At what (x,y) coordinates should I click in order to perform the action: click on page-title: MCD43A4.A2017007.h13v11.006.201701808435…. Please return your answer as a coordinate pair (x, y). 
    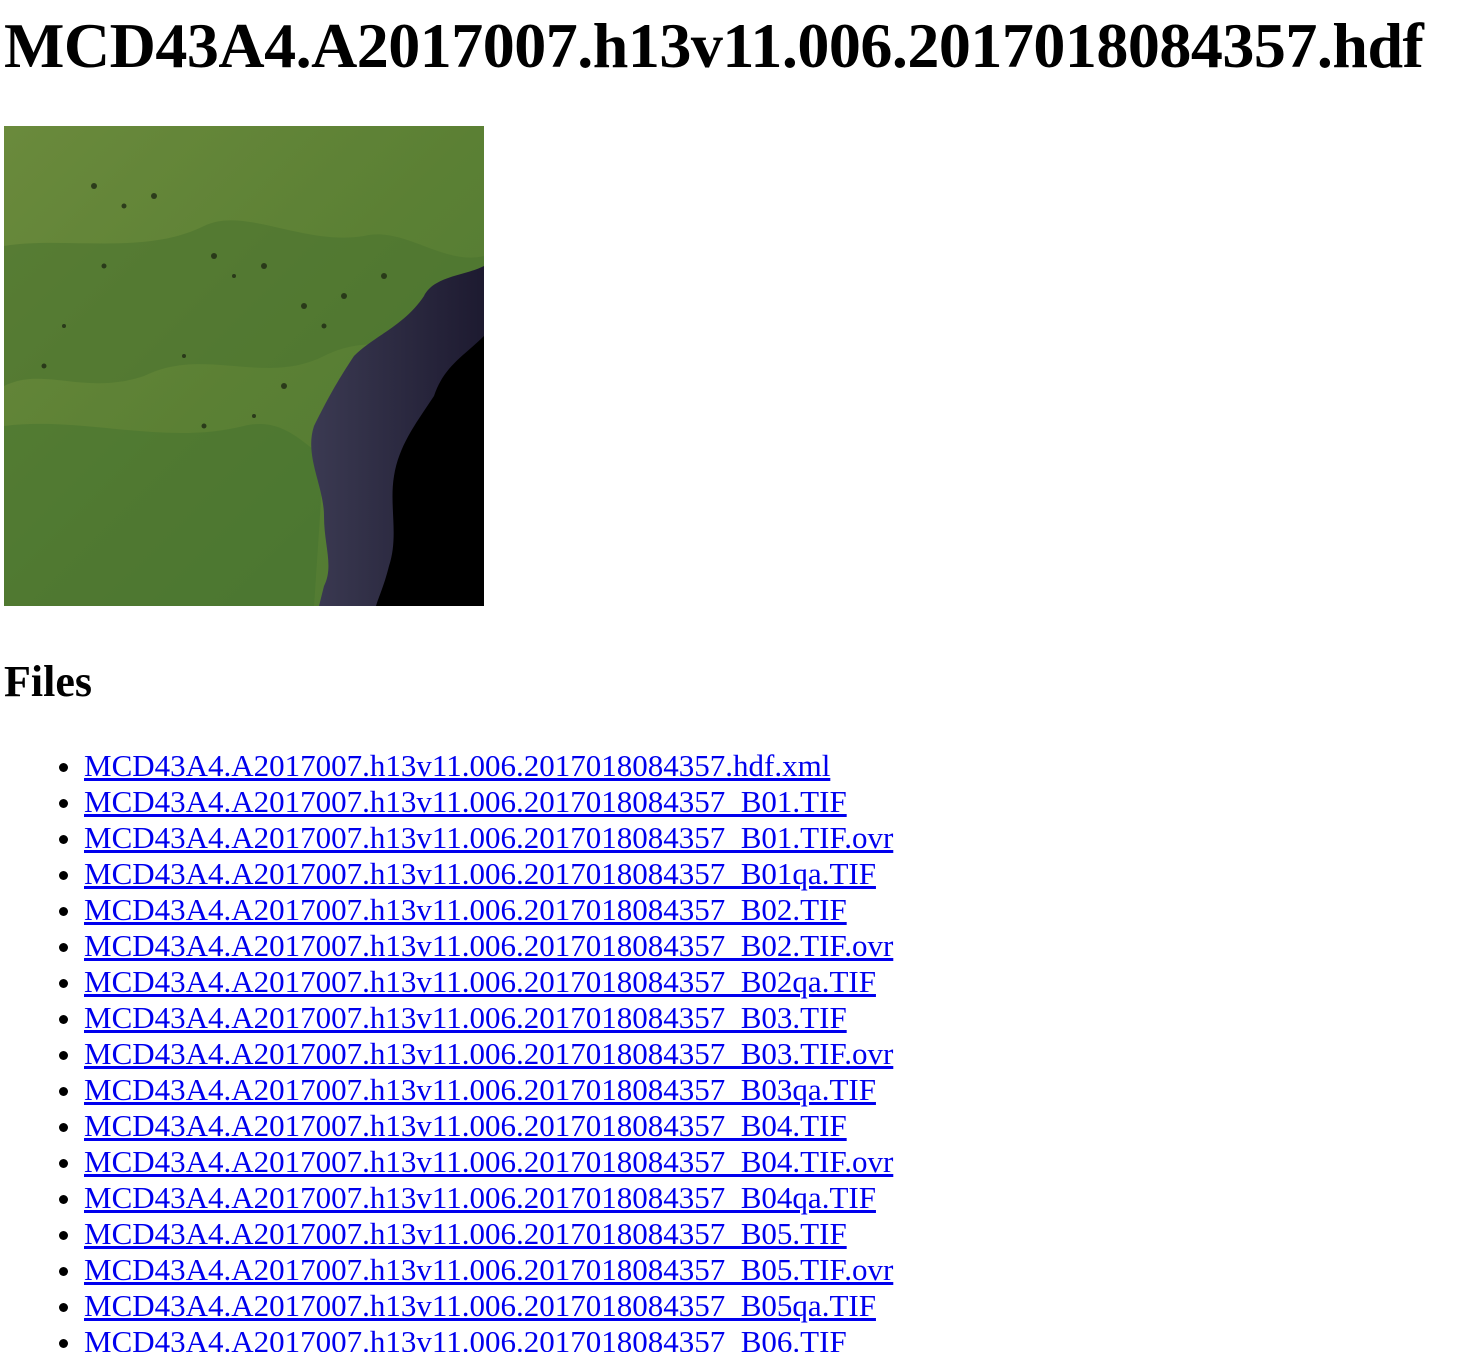
    Looking at the image, I should click on (714, 45).